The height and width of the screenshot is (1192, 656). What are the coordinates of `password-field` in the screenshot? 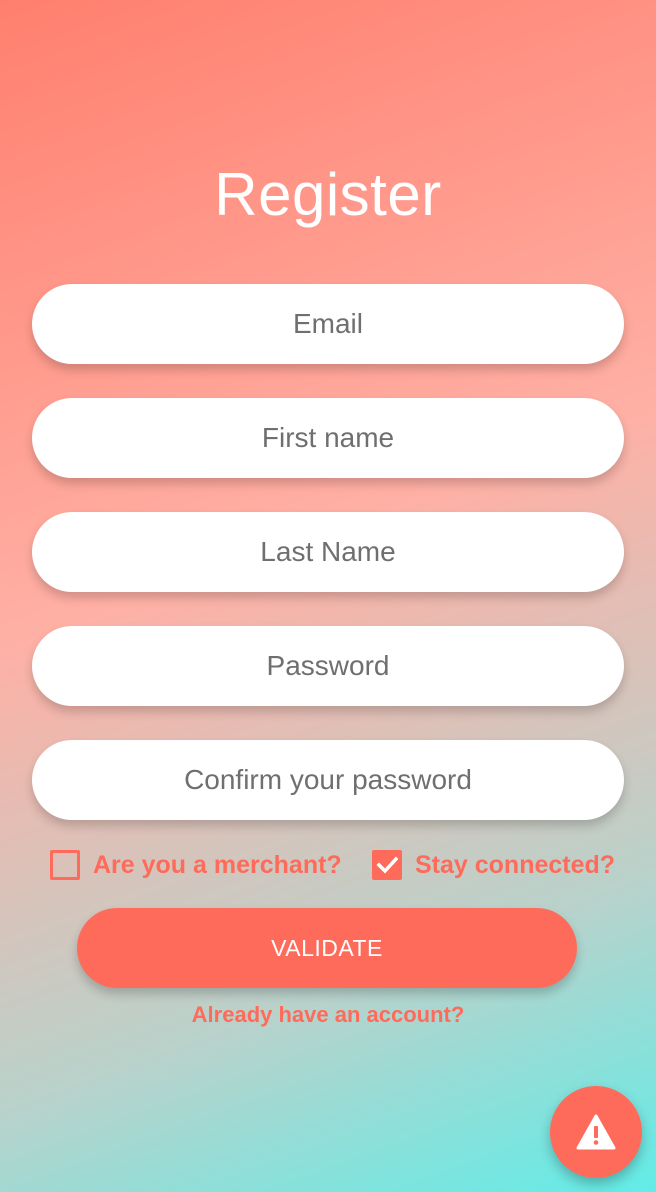 It's located at (328, 666).